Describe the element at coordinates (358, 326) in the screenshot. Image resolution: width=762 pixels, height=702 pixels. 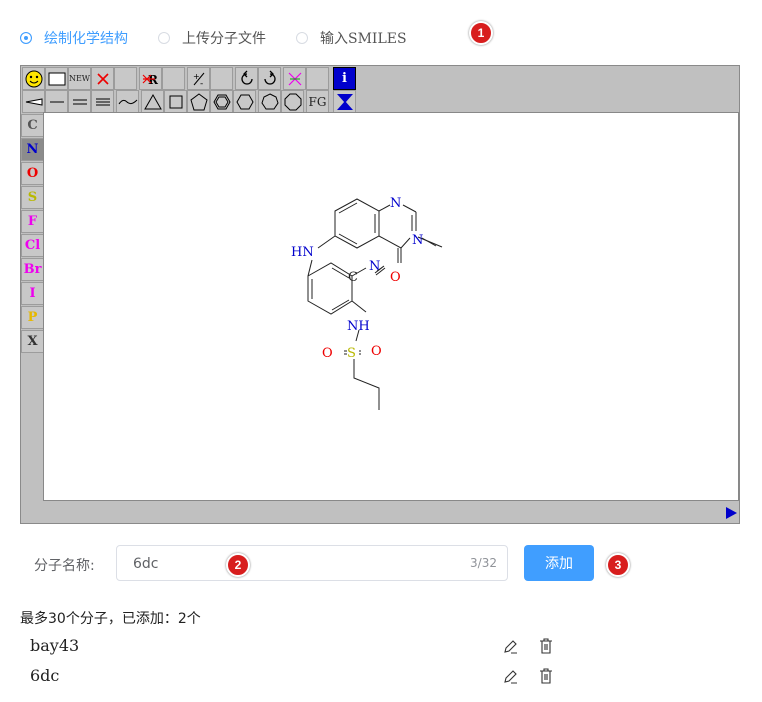
I see `atom-nh: NH` at that location.